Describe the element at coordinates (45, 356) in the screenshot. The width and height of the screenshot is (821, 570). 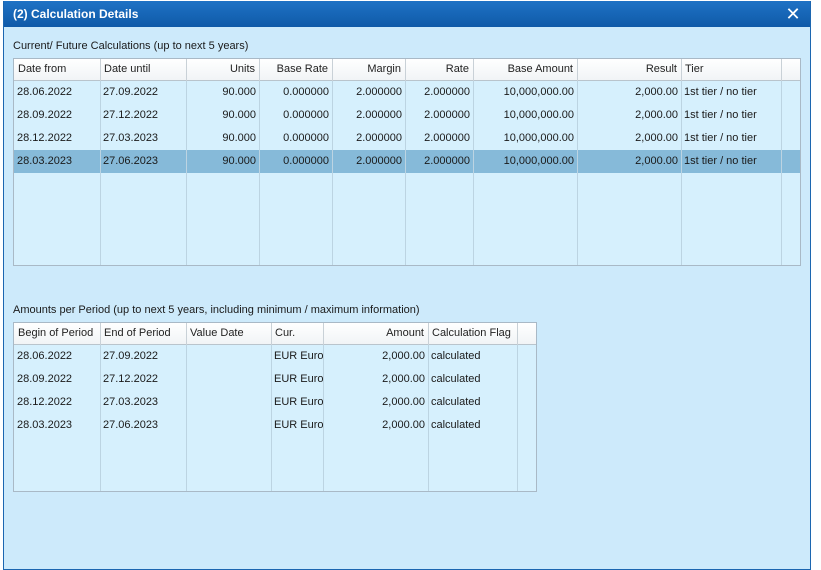
I see `cell-begin-of-period: 28.06.2022` at that location.